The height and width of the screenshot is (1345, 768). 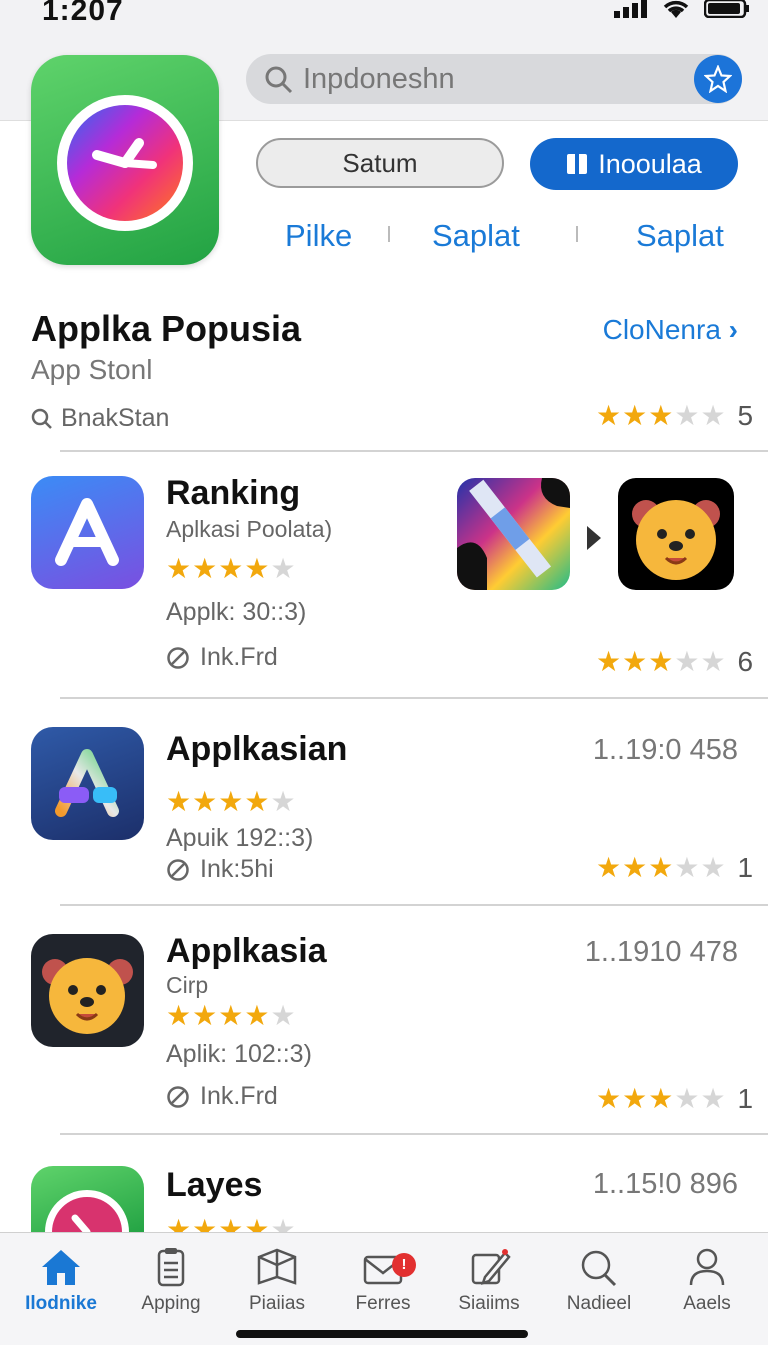 What do you see at coordinates (166, 328) in the screenshot?
I see `section-title: Applka Popusia` at bounding box center [166, 328].